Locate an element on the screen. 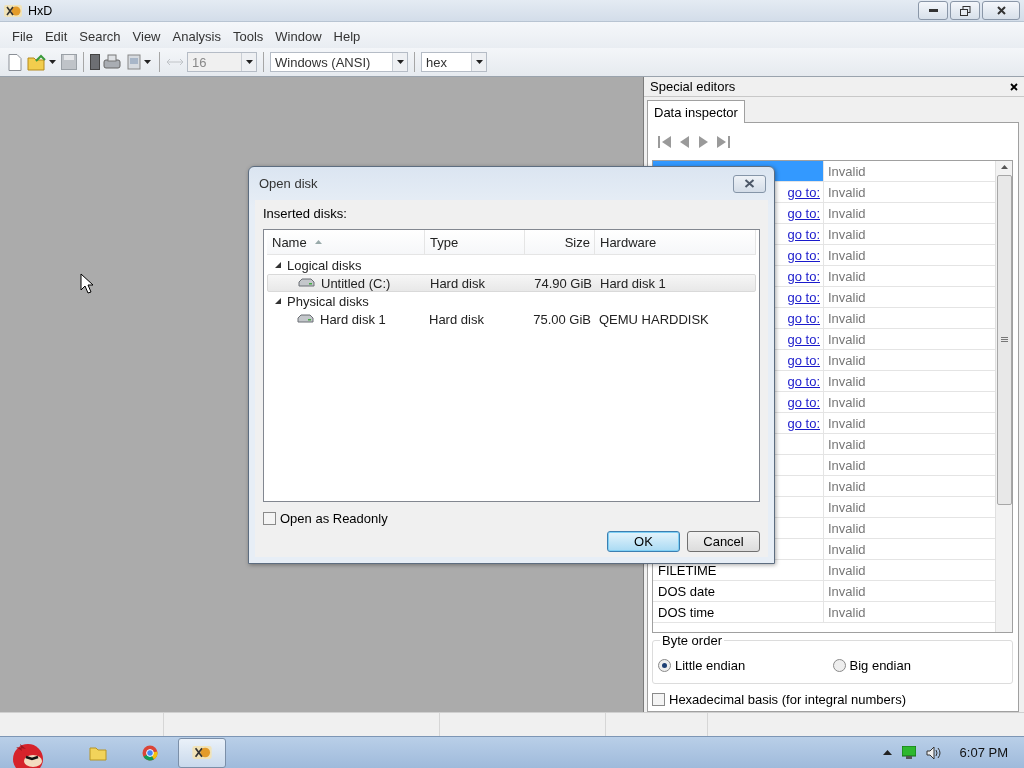 The image size is (1024, 768). restore-button is located at coordinates (965, 10).